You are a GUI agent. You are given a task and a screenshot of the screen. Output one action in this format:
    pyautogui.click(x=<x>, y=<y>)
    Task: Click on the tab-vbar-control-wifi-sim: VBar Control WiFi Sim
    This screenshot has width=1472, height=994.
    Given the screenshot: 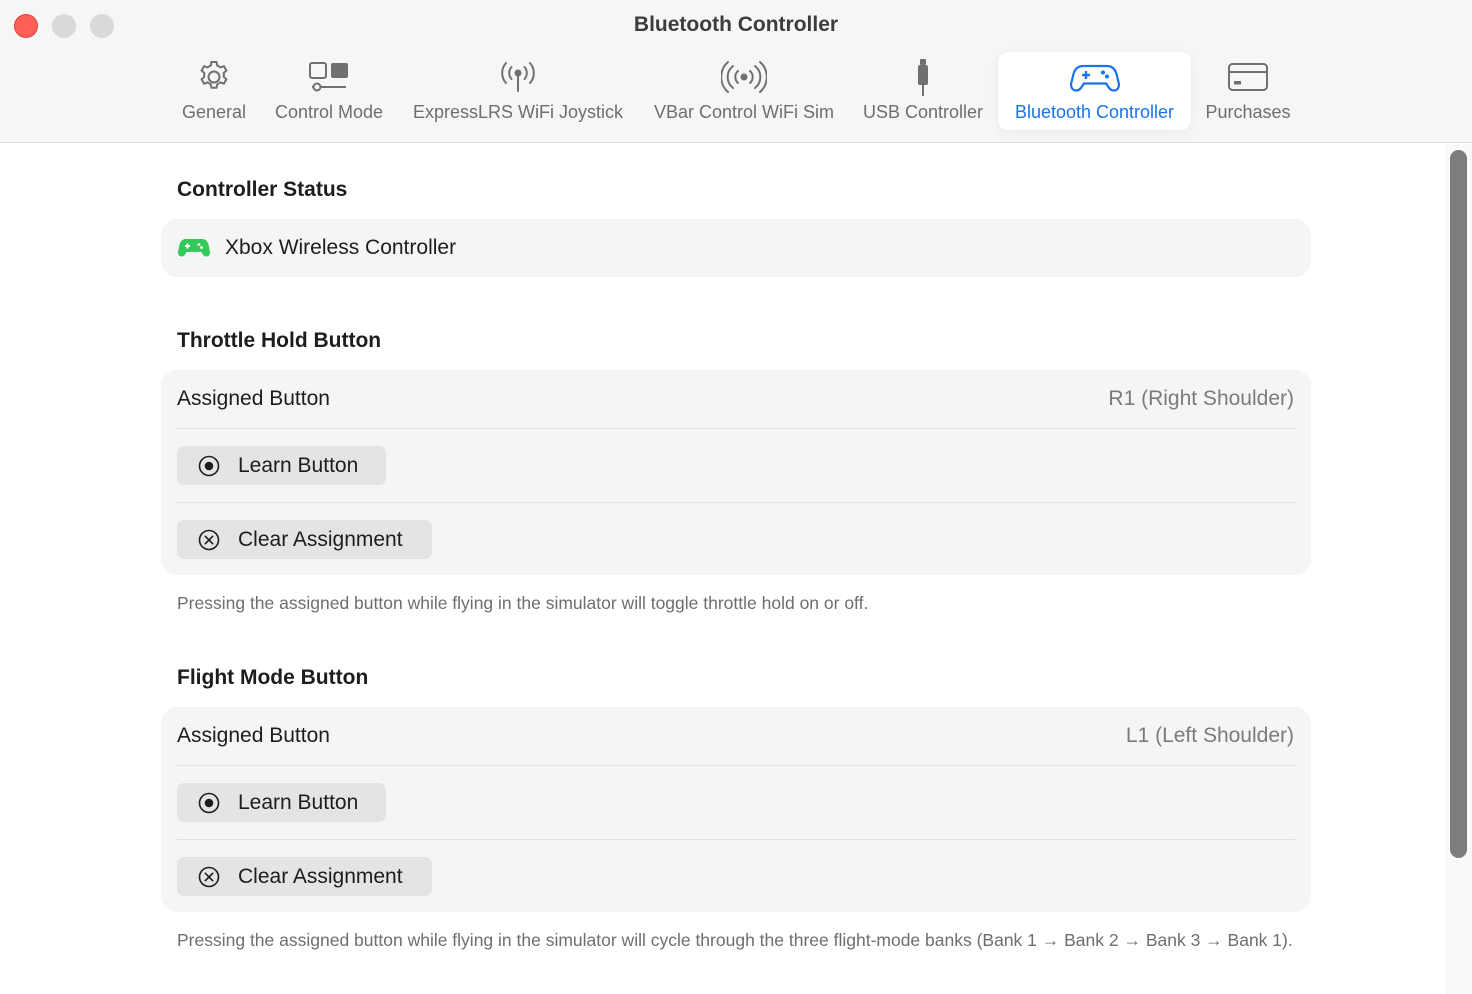 What is the action you would take?
    pyautogui.click(x=744, y=91)
    